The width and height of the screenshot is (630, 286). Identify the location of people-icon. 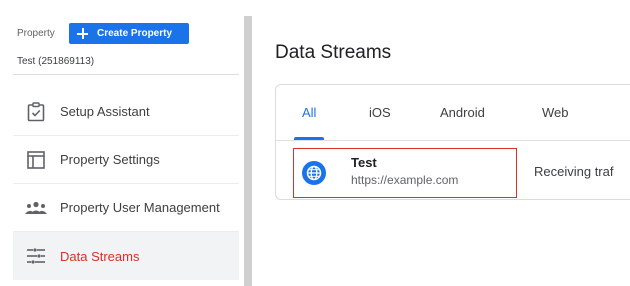
(36, 208).